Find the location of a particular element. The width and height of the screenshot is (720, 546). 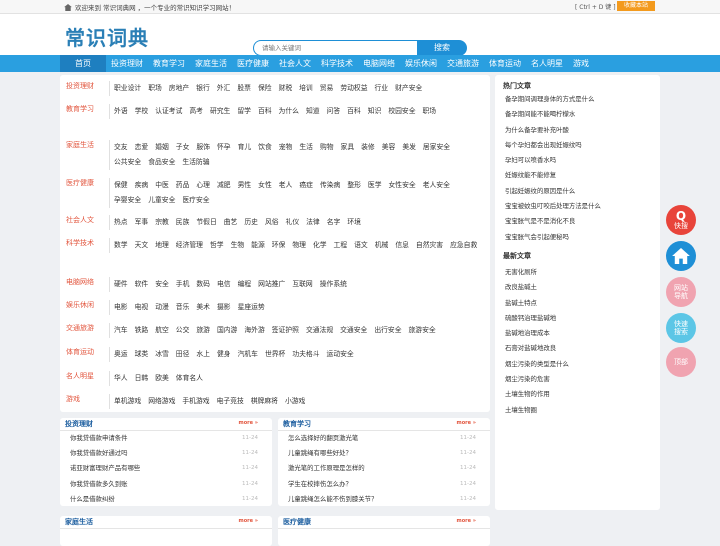

category-link: 生物 is located at coordinates (238, 245).